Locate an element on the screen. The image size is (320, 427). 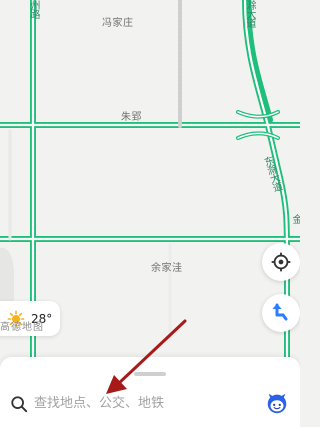
navigation-icon is located at coordinates (280, 312).